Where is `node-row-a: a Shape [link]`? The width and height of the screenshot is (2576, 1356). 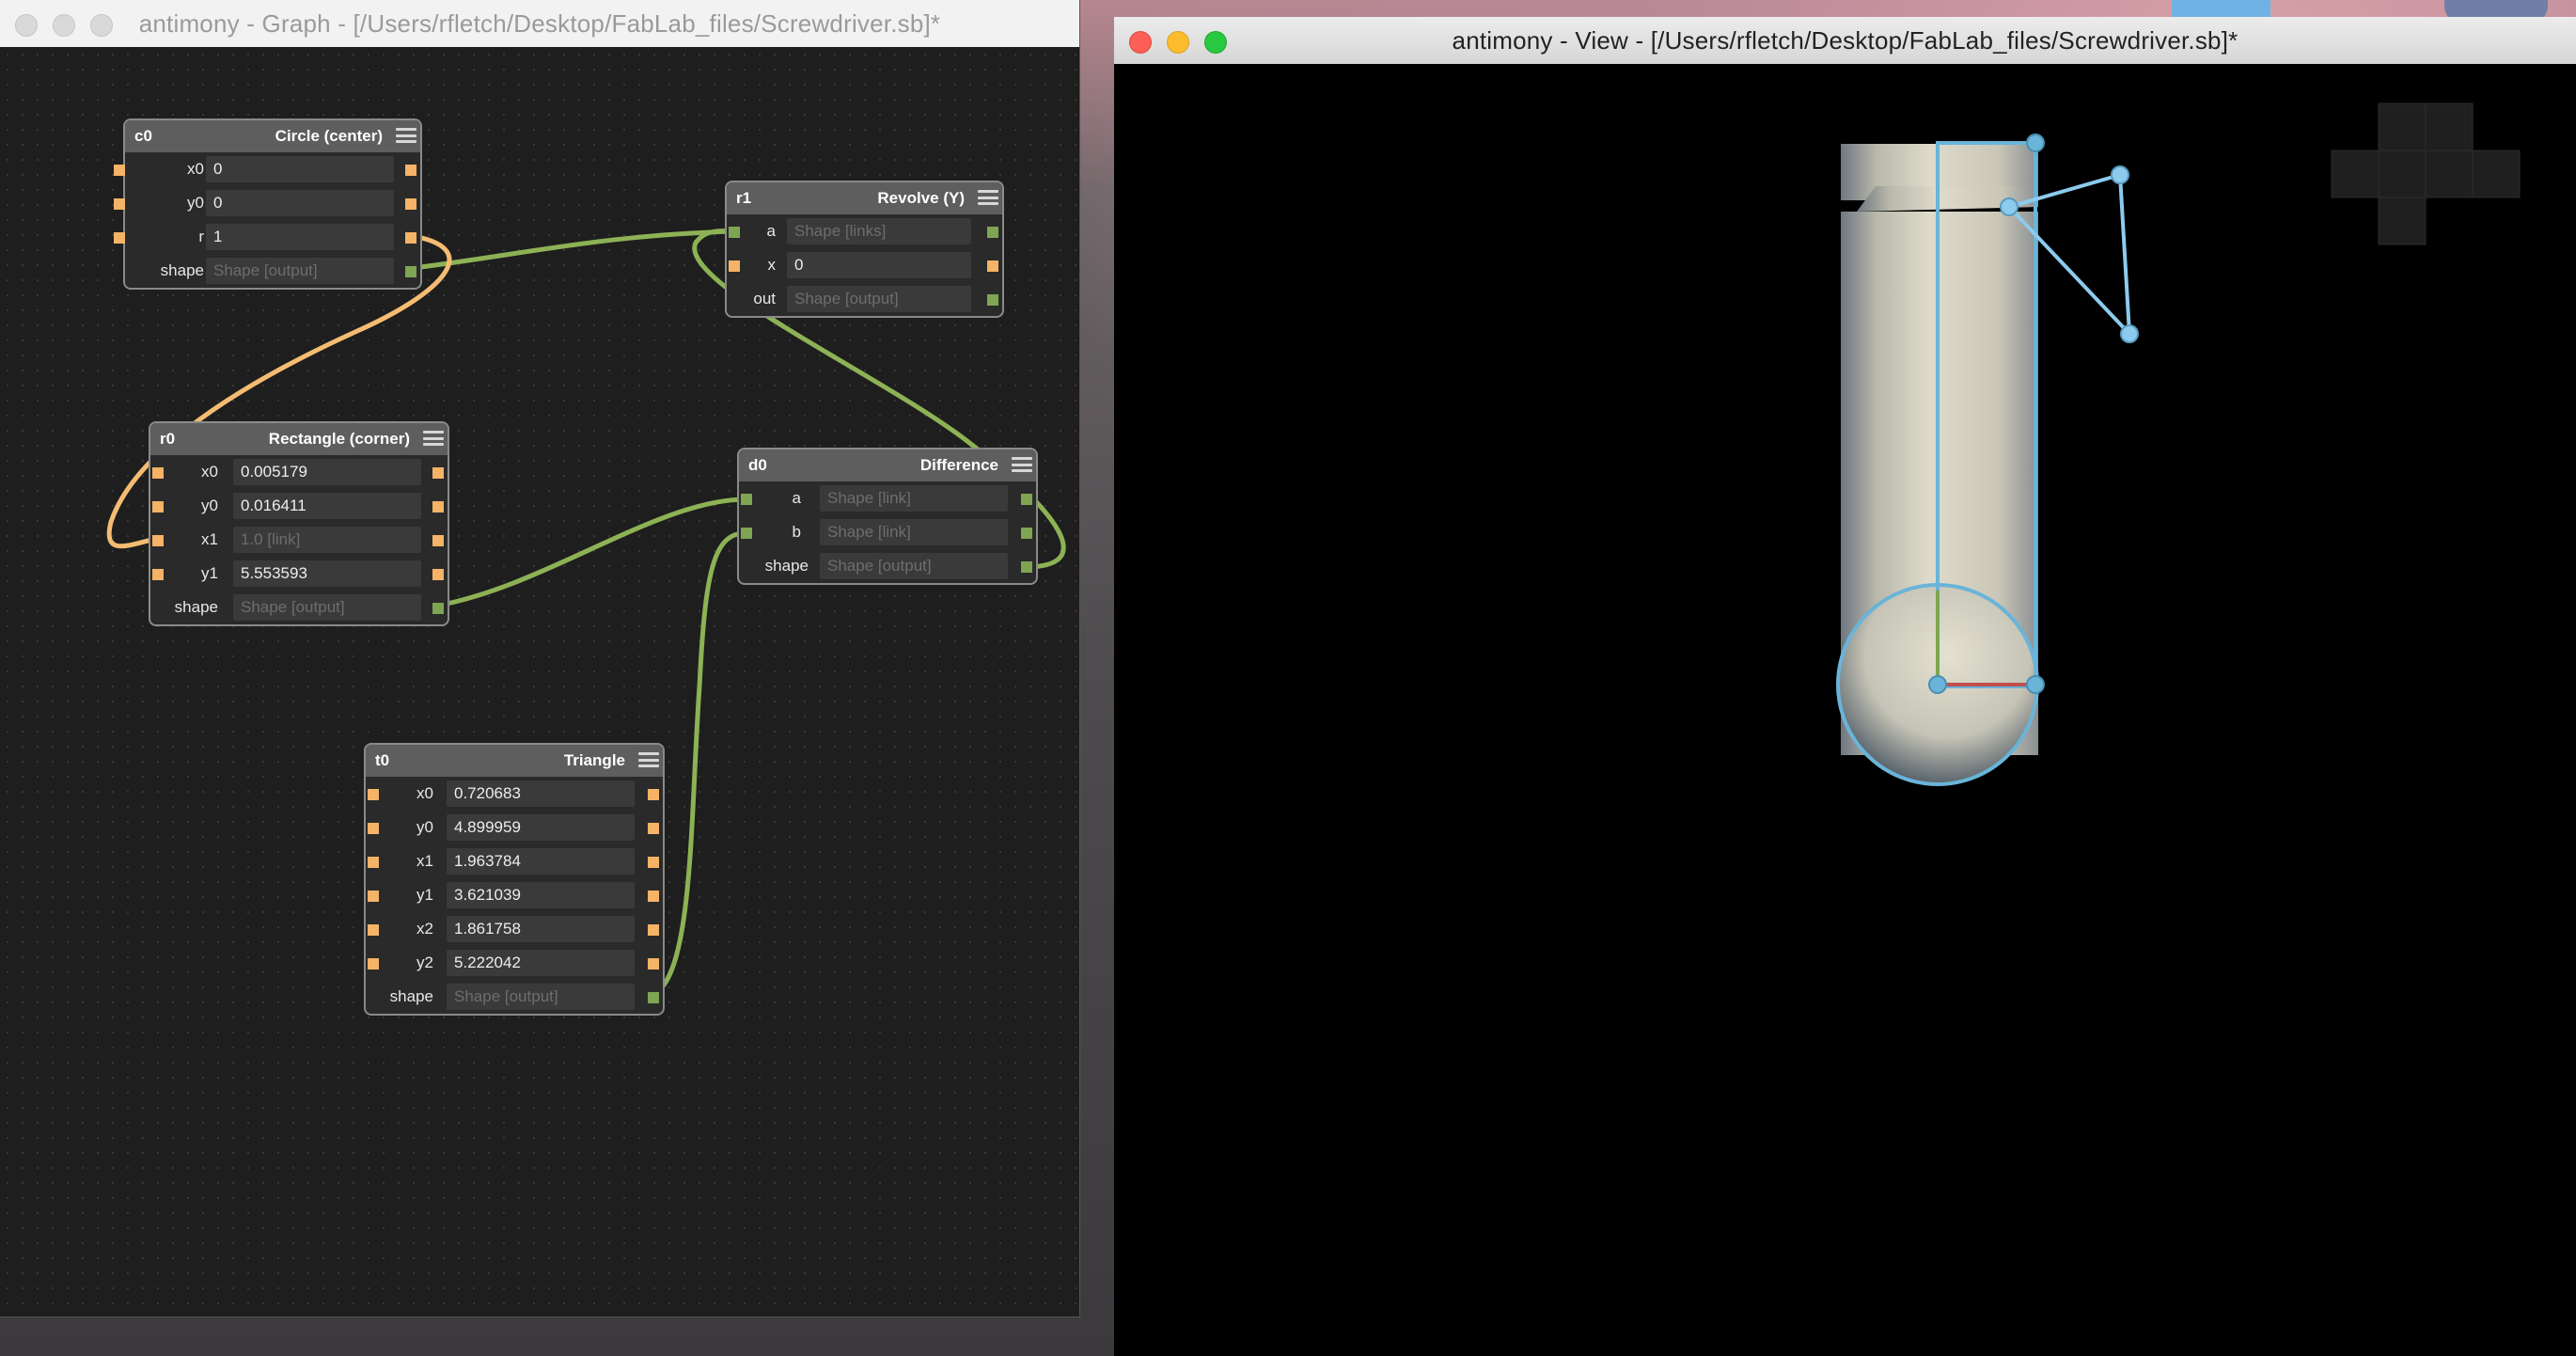
node-row-a: a Shape [link] is located at coordinates (888, 498).